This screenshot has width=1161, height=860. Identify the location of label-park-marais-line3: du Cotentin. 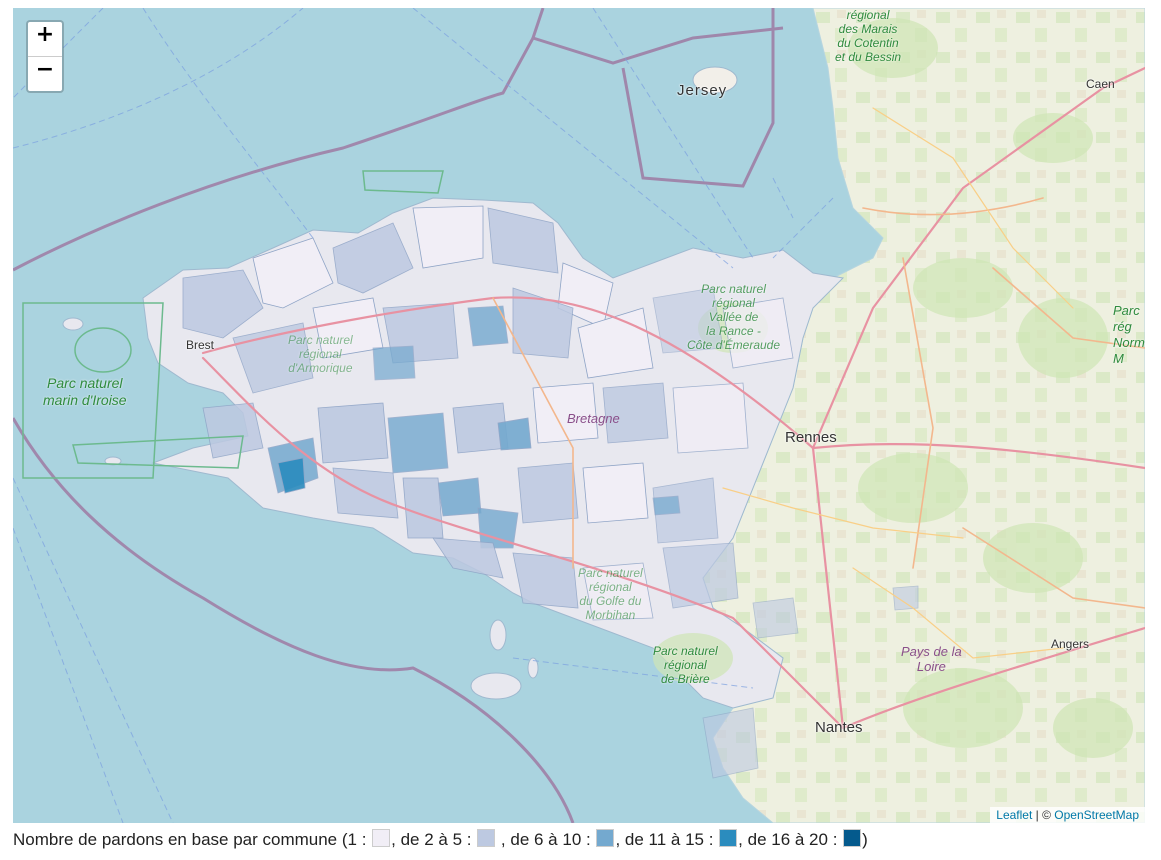
(868, 43).